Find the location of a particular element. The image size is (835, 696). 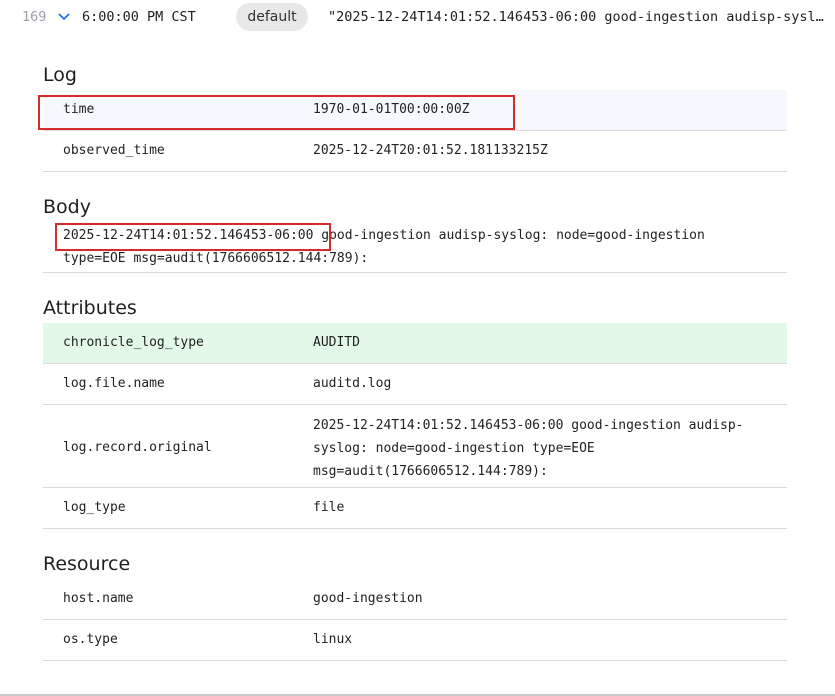

field-value: auditd.log is located at coordinates (352, 383).